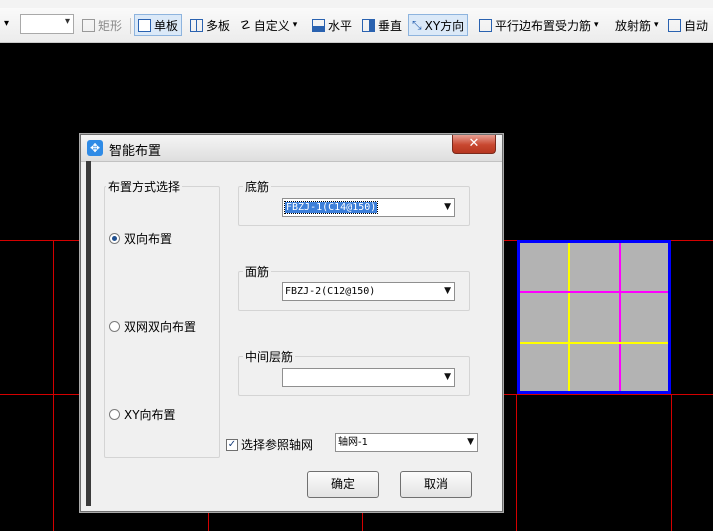 This screenshot has height=531, width=713. Describe the element at coordinates (88, 333) in the screenshot. I see `dialog-frame-edge` at that location.